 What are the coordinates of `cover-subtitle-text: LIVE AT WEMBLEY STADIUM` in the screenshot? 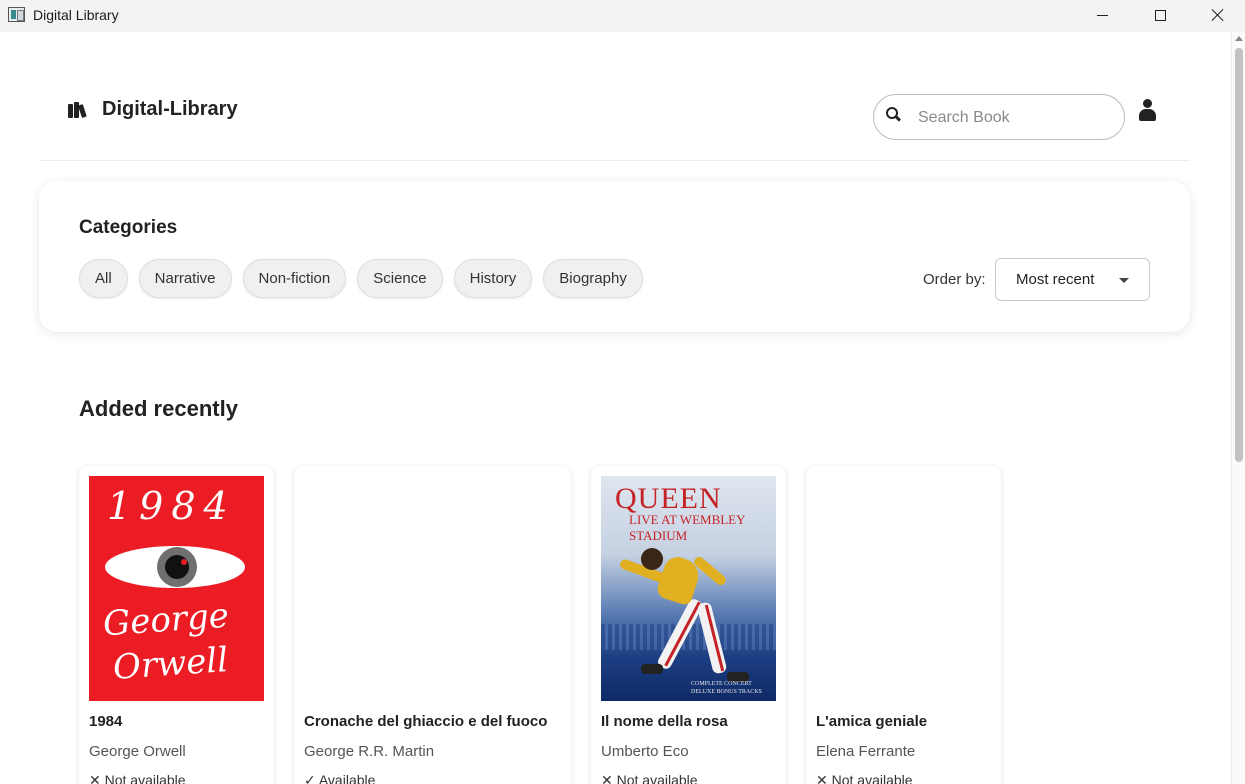 It's located at (687, 527).